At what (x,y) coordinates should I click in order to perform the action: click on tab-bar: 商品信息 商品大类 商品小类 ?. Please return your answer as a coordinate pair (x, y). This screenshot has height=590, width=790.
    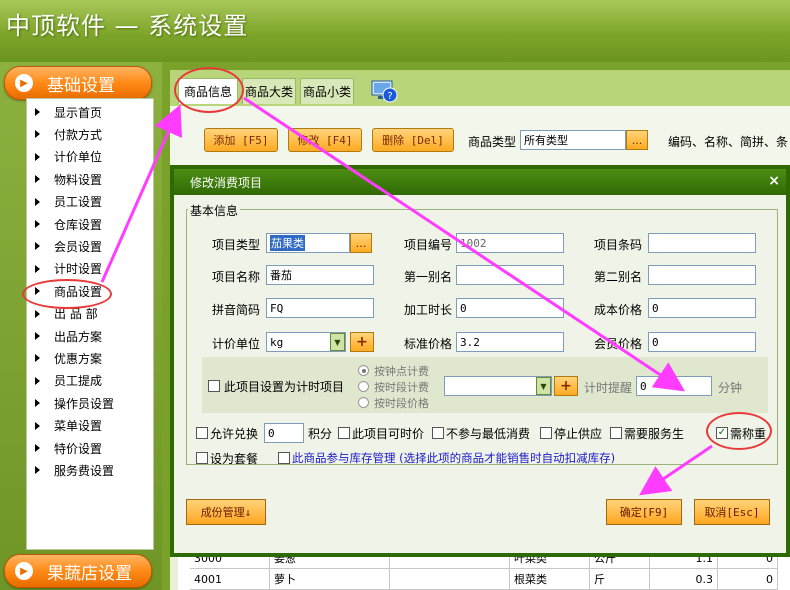
    Looking at the image, I should click on (480, 88).